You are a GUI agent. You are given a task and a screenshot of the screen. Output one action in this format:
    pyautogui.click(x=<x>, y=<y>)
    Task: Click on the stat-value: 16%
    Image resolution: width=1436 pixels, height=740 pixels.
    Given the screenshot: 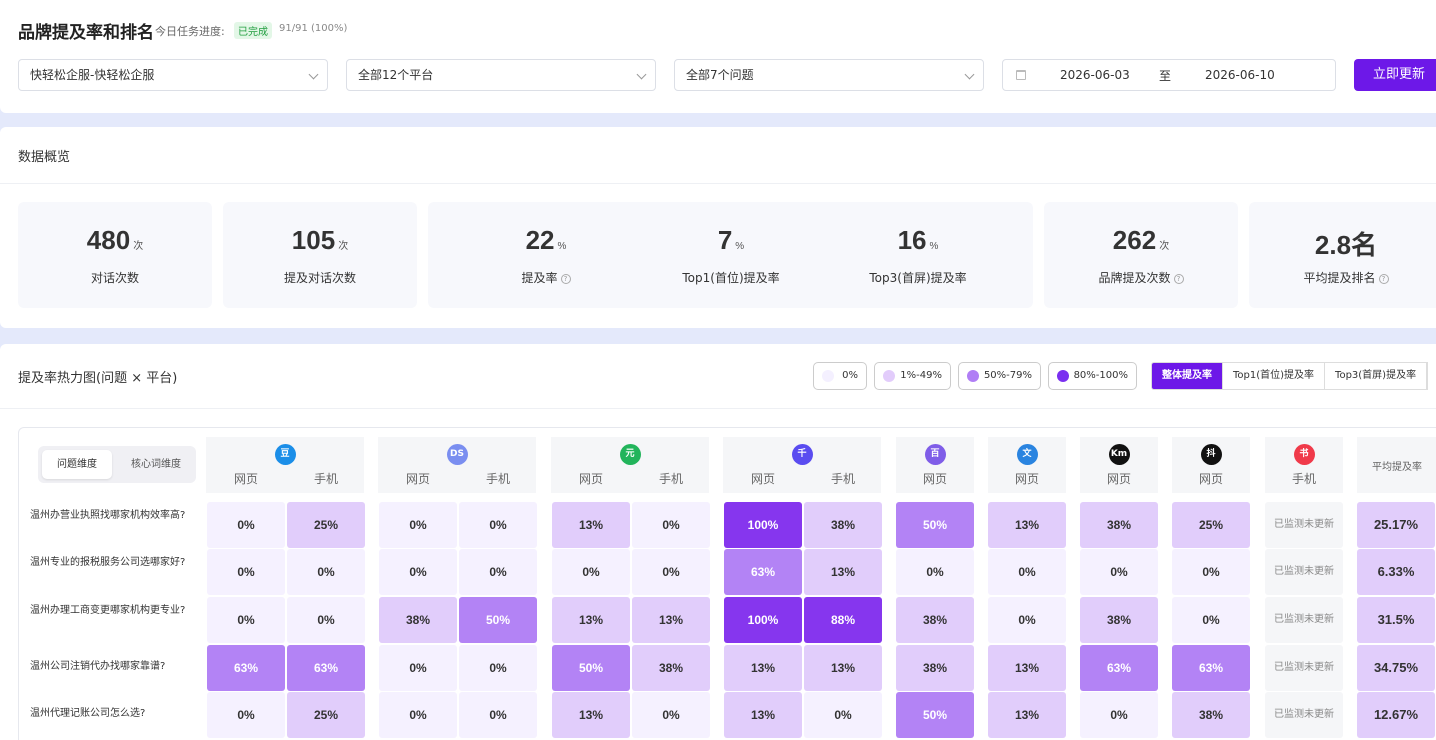 What is the action you would take?
    pyautogui.click(x=918, y=240)
    